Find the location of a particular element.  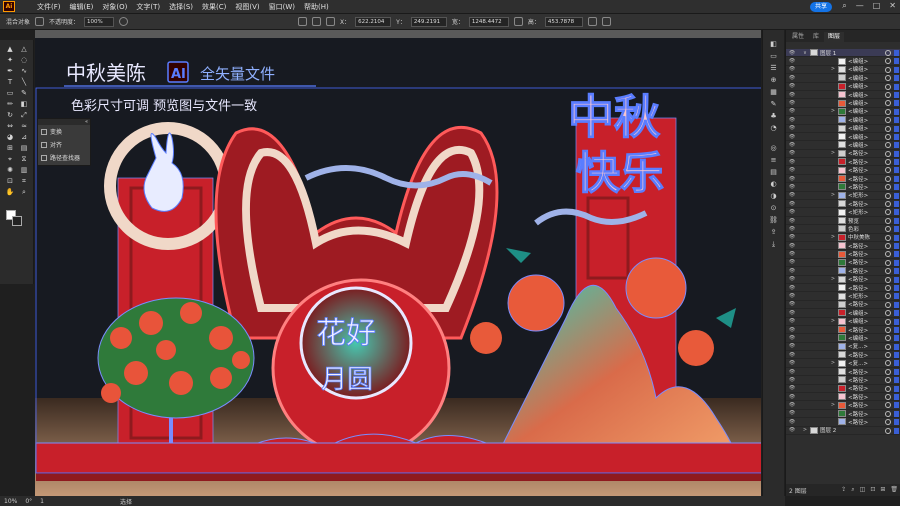

transparency-icon: ◐ is located at coordinates (773, 184).